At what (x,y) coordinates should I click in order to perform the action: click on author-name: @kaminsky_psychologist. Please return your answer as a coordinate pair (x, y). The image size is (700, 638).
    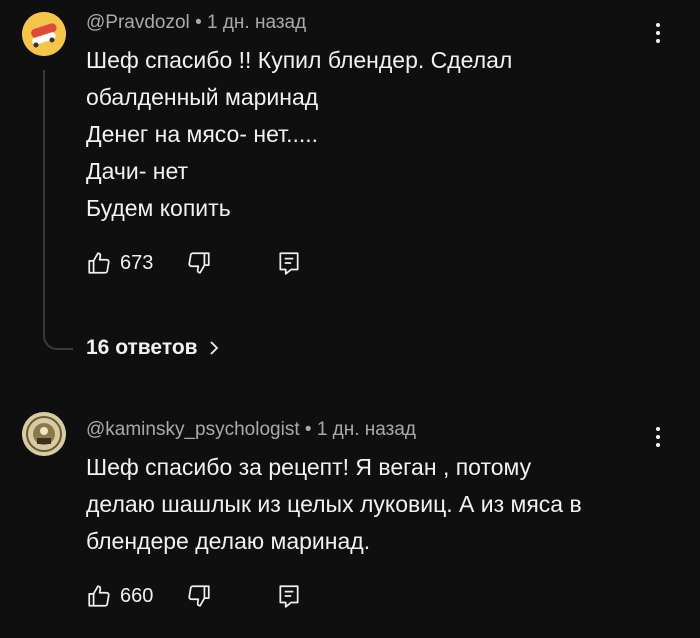
    Looking at the image, I should click on (193, 429).